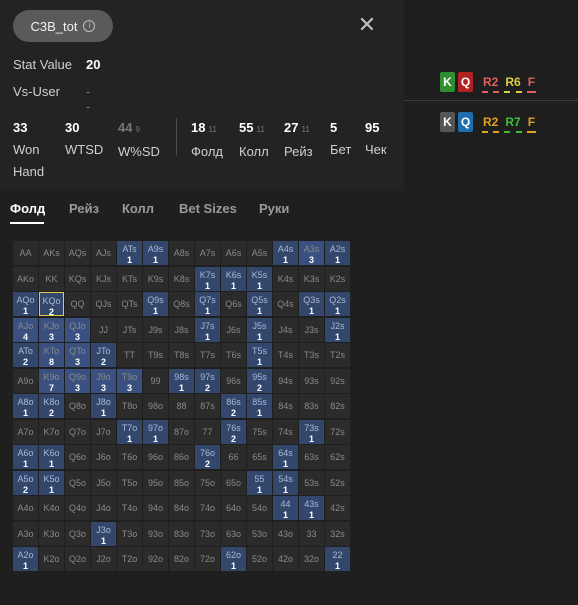 The width and height of the screenshot is (578, 605). Describe the element at coordinates (129, 559) in the screenshot. I see `hand-cell-T2o: T2o` at that location.